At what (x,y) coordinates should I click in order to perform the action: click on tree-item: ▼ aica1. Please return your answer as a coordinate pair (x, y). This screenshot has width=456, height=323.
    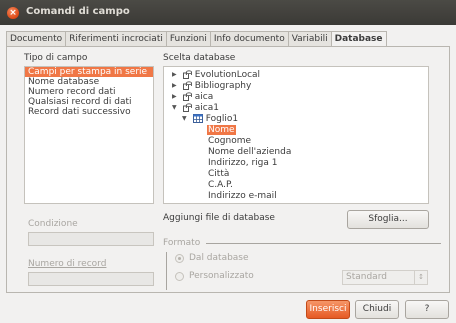
    Looking at the image, I should click on (195, 108).